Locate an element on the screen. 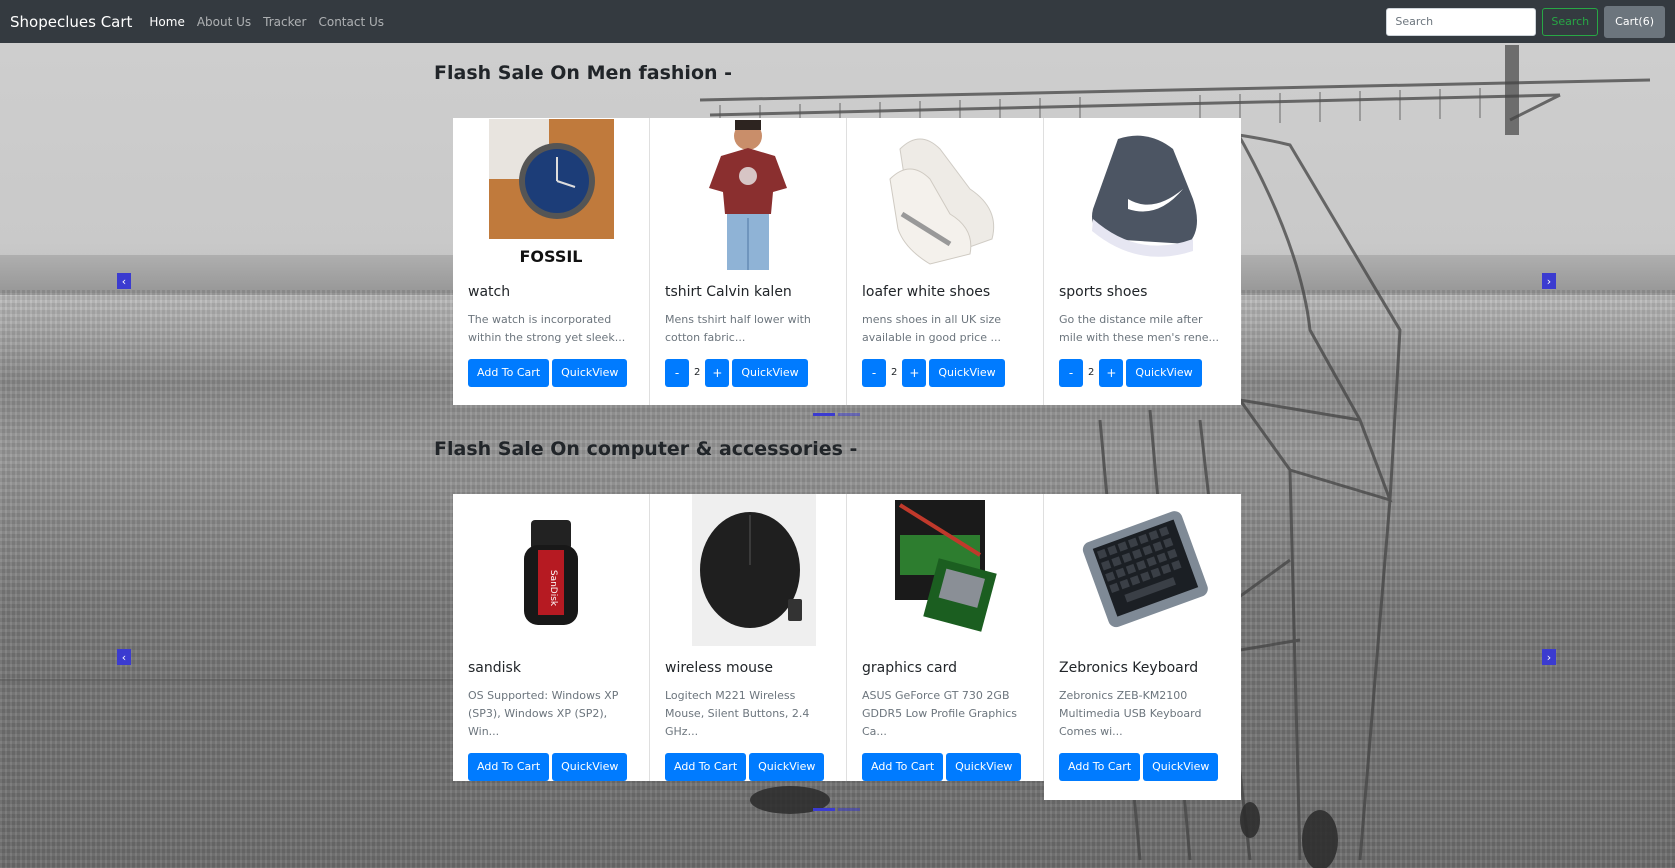  nav-tracker: Tracker is located at coordinates (284, 22).